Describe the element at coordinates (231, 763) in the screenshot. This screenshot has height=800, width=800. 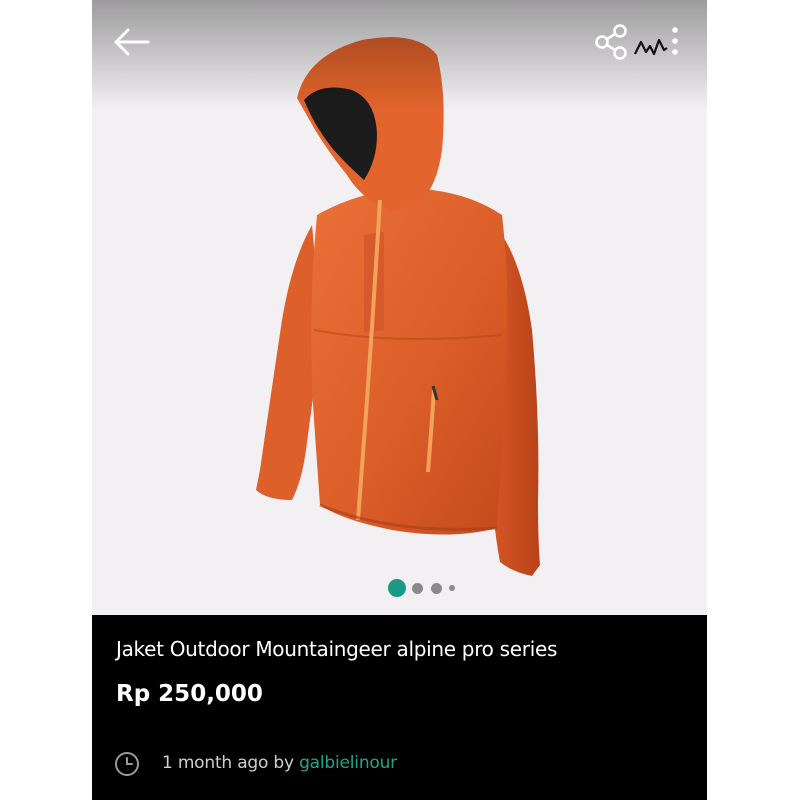
I see `posted-time: 1 month ago by` at that location.